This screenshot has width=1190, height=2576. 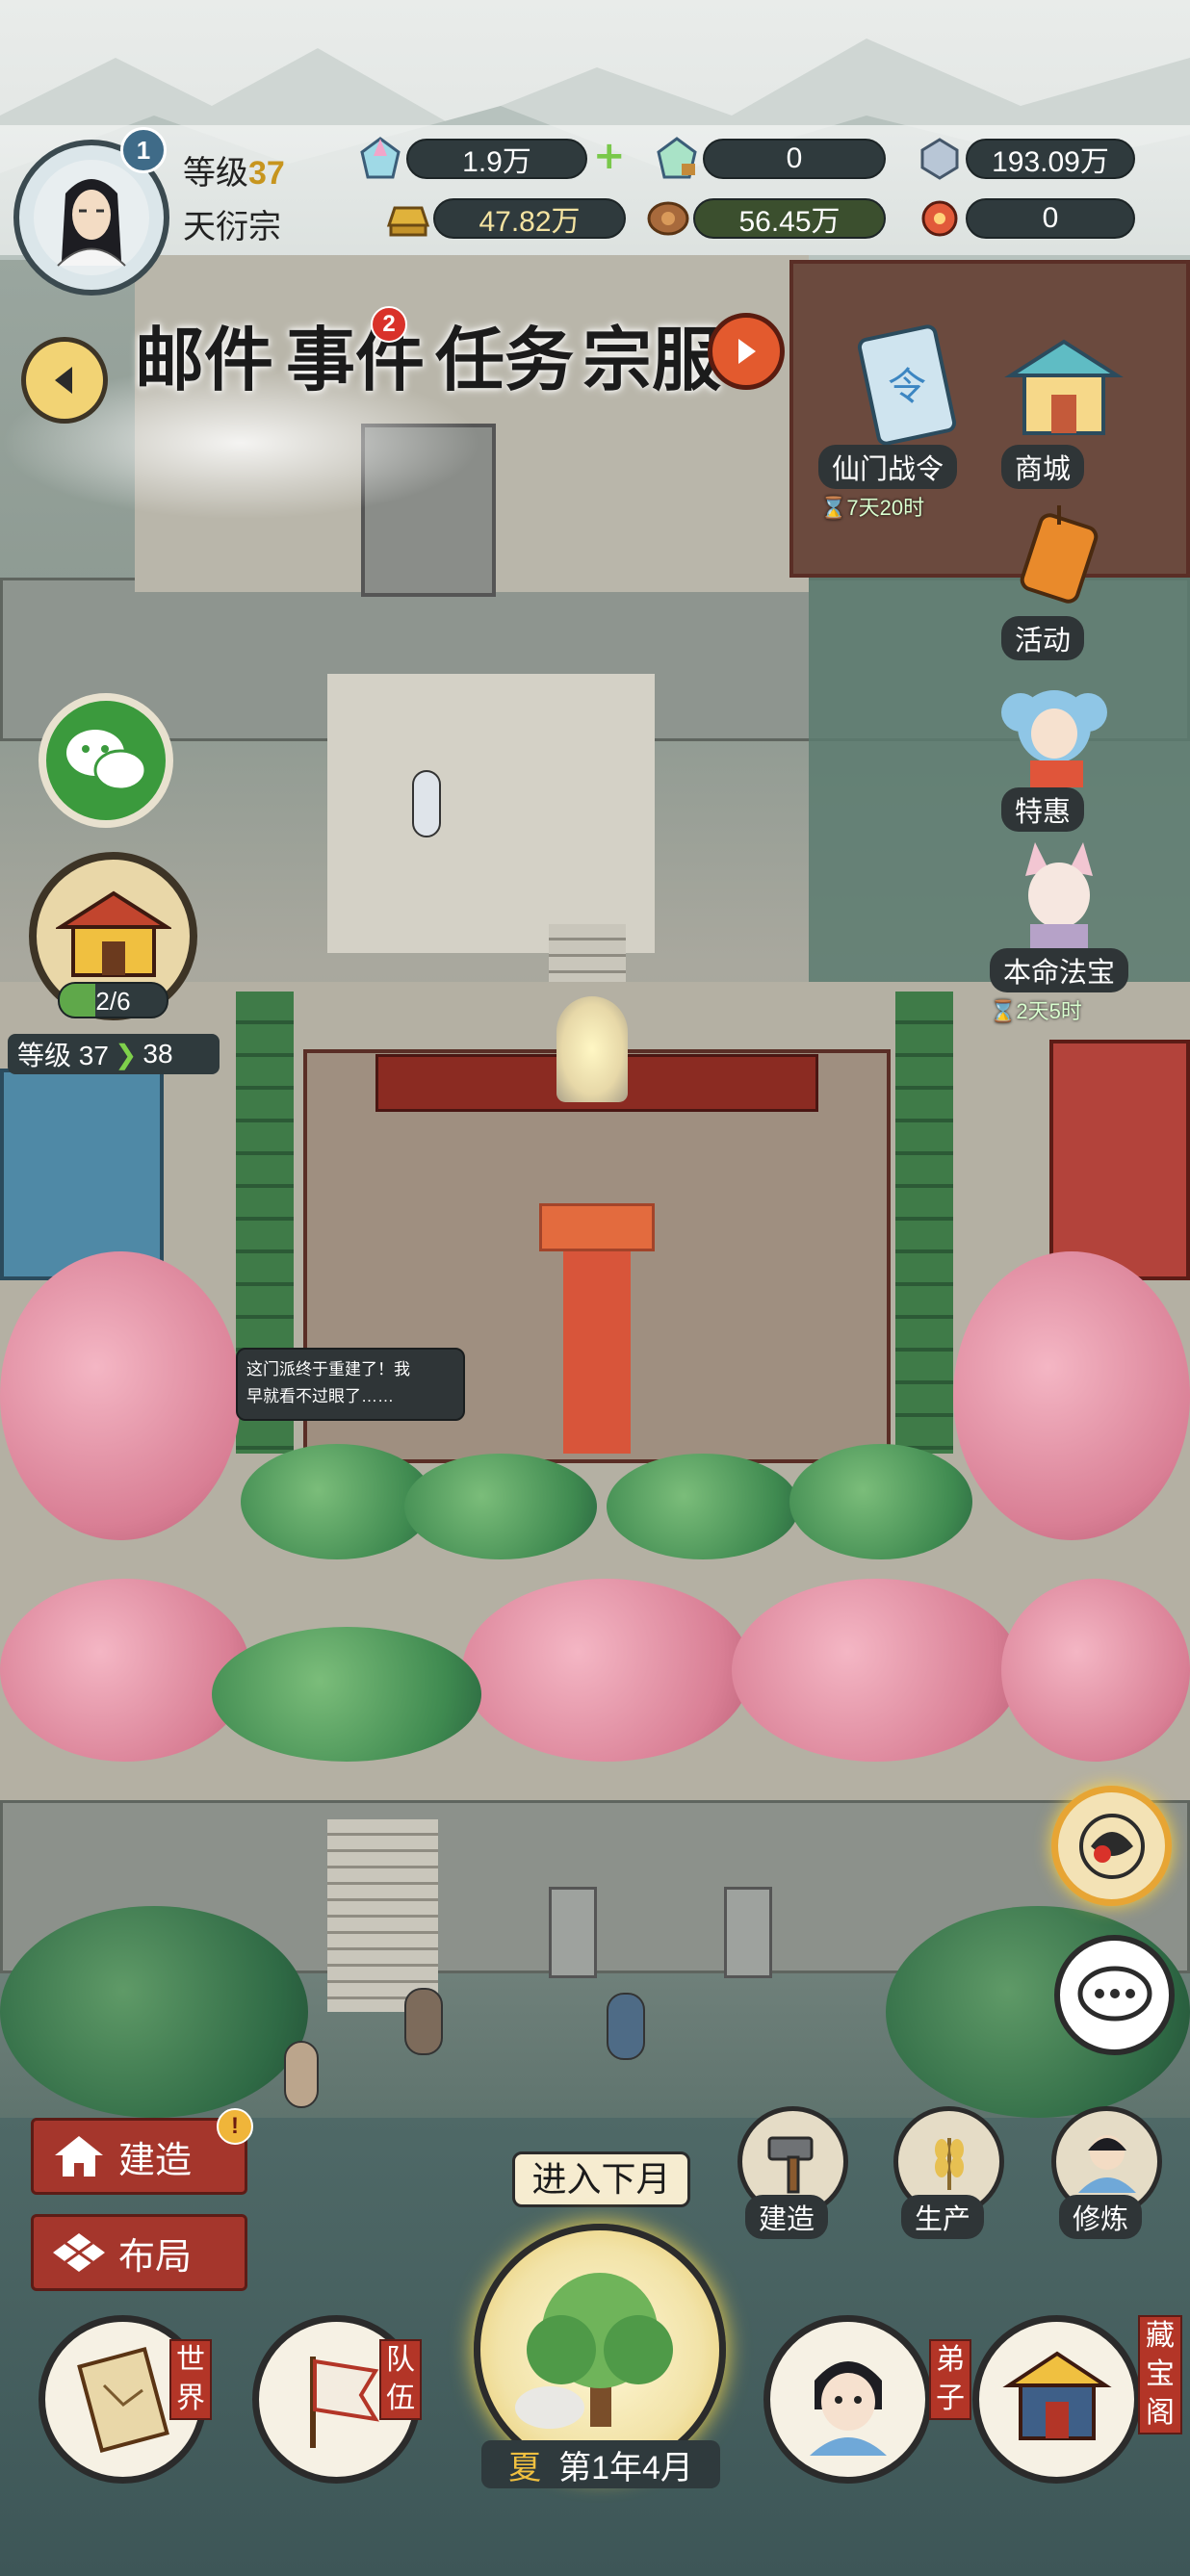 What do you see at coordinates (610, 156) in the screenshot?
I see `add-spirit-stone-icon: +` at bounding box center [610, 156].